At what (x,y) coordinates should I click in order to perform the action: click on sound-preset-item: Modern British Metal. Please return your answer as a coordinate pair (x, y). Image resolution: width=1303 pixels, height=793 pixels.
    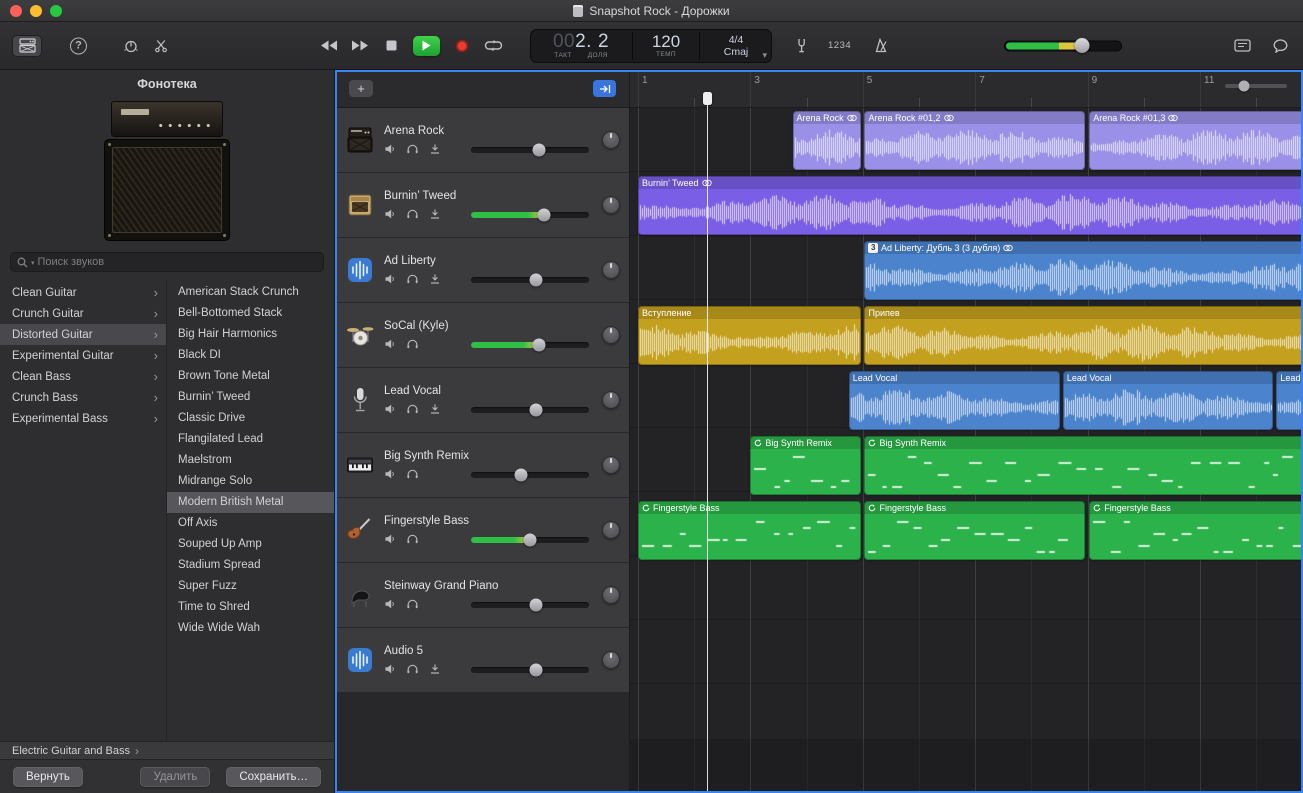
    Looking at the image, I should click on (250, 502).